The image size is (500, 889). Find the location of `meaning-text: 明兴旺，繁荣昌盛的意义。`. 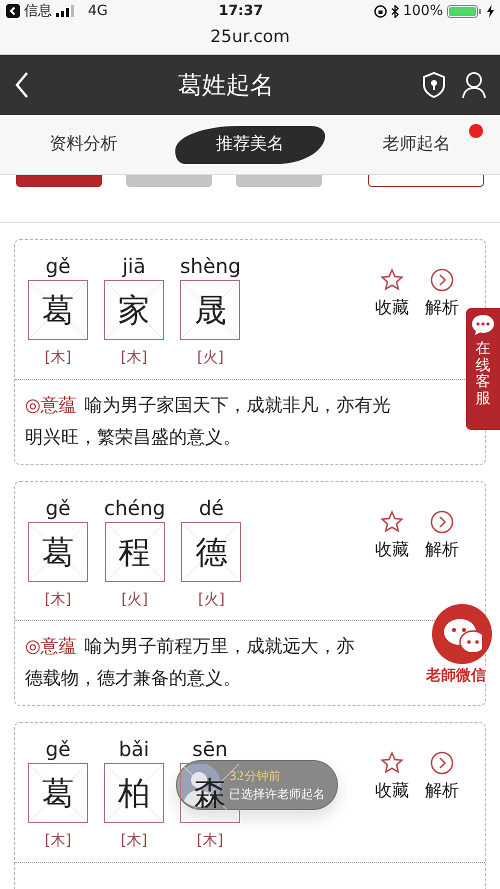

meaning-text: 明兴旺，繁荣昌盛的意义。 is located at coordinates (133, 438).